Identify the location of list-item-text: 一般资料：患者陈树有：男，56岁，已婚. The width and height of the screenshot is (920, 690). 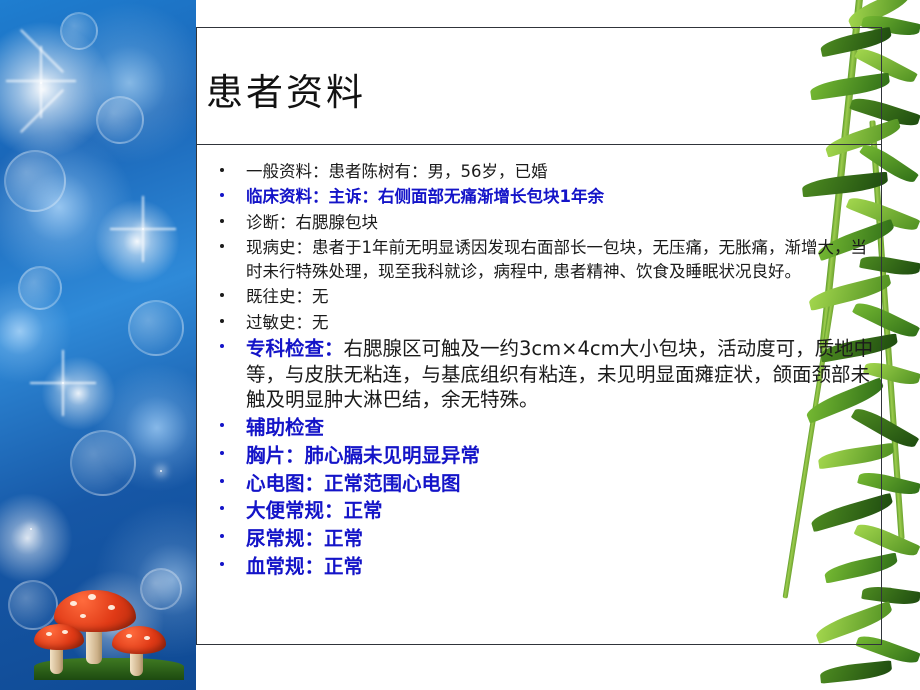
(397, 171).